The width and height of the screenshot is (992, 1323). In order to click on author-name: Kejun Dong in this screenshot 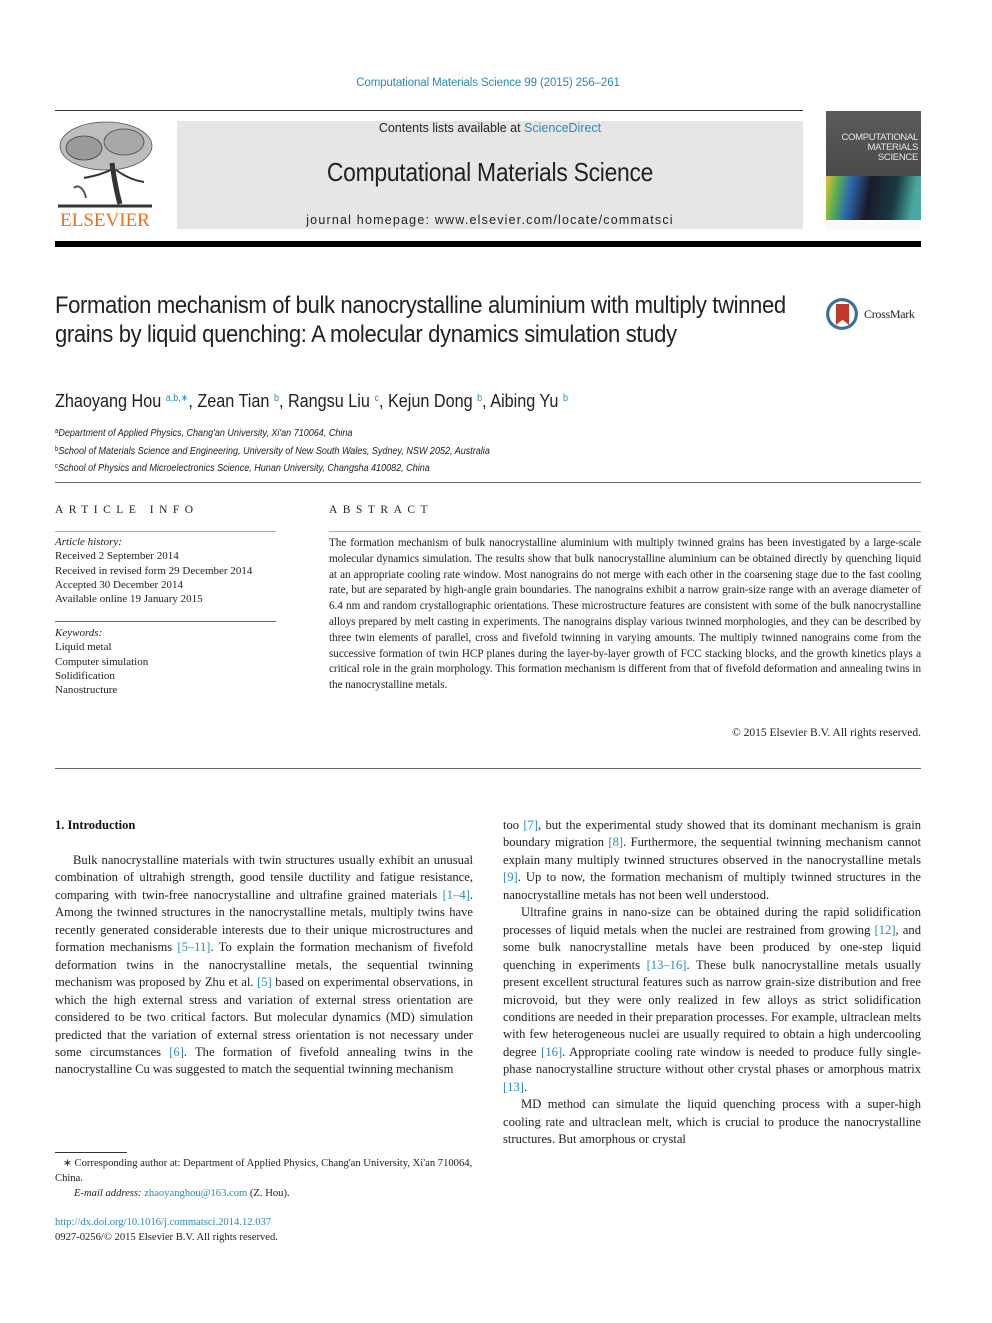, I will do `click(430, 401)`.